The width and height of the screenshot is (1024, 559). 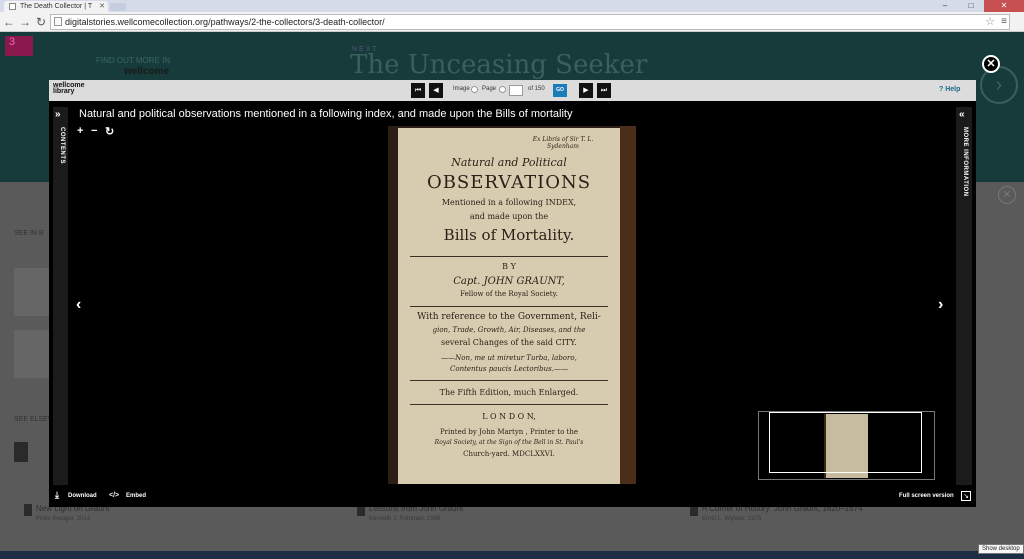 I want to click on forward-icon: →, so click(x=25, y=22).